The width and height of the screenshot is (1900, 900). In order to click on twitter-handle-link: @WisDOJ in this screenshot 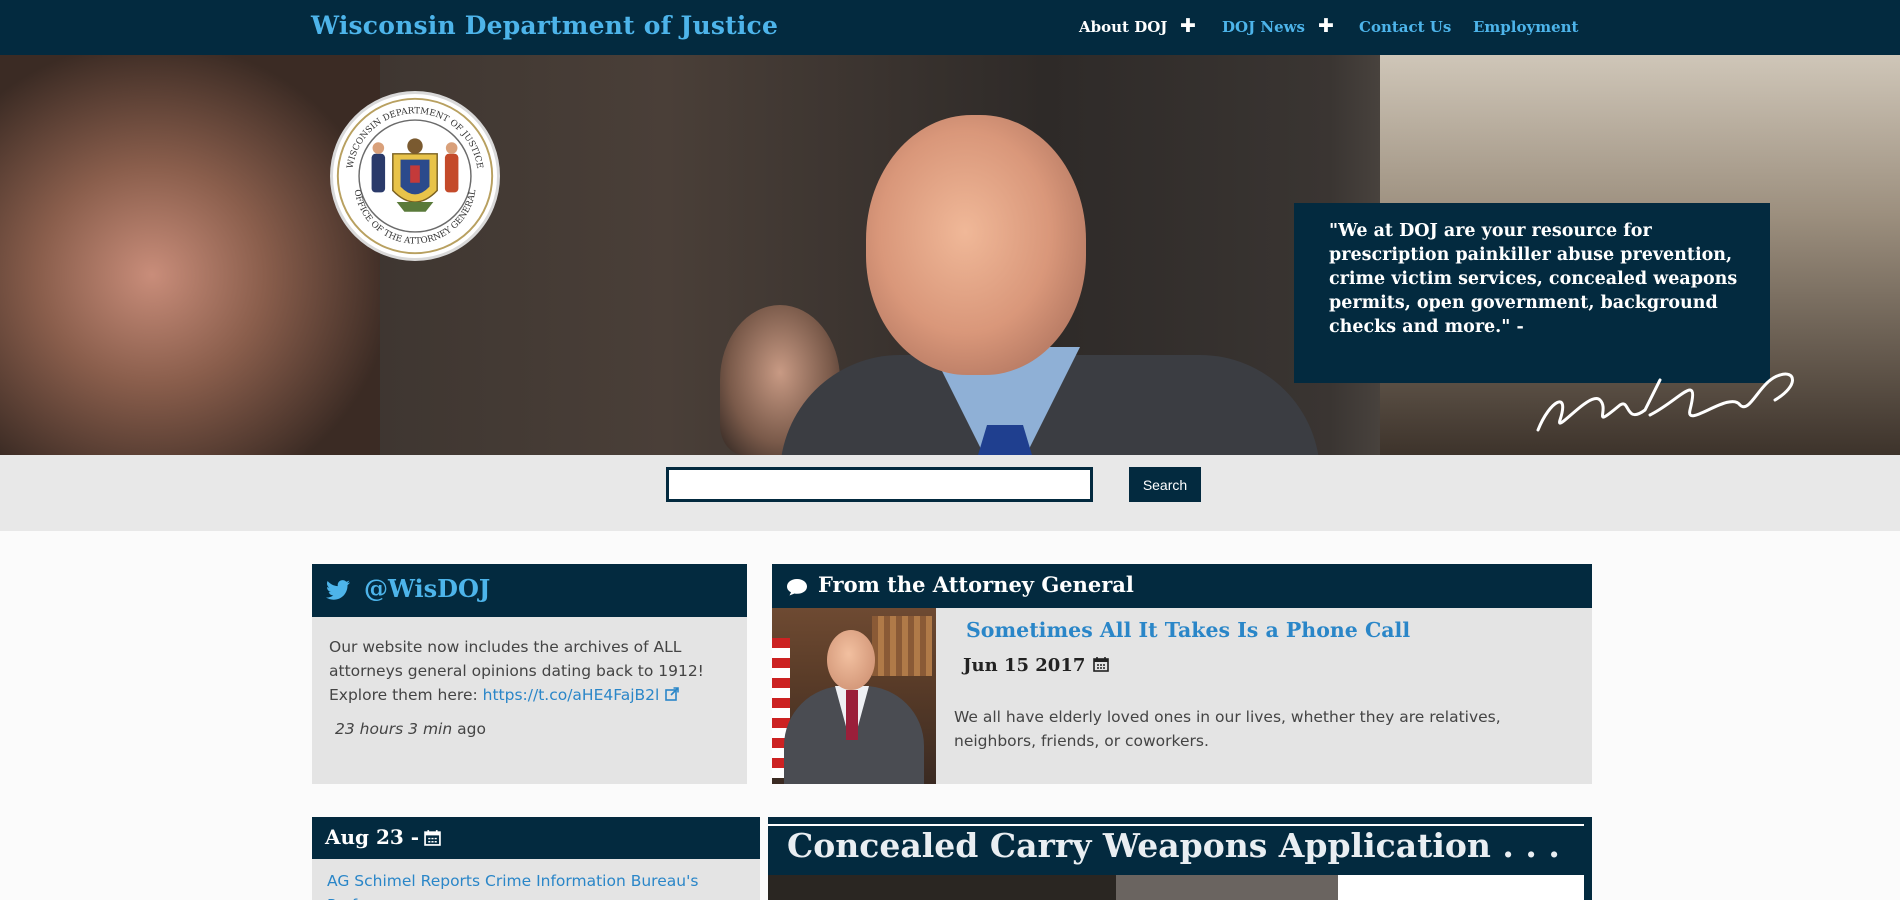, I will do `click(427, 588)`.